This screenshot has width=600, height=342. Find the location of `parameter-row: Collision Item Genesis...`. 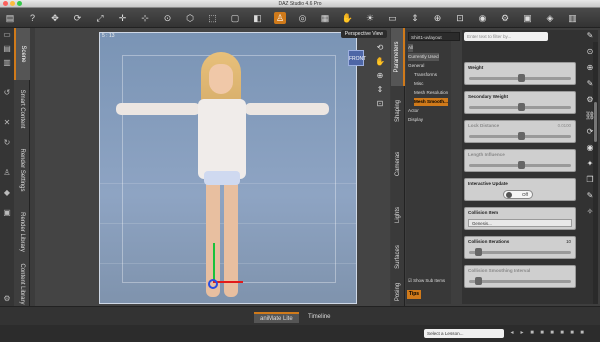

parameter-row: Collision Item Genesis... is located at coordinates (520, 218).